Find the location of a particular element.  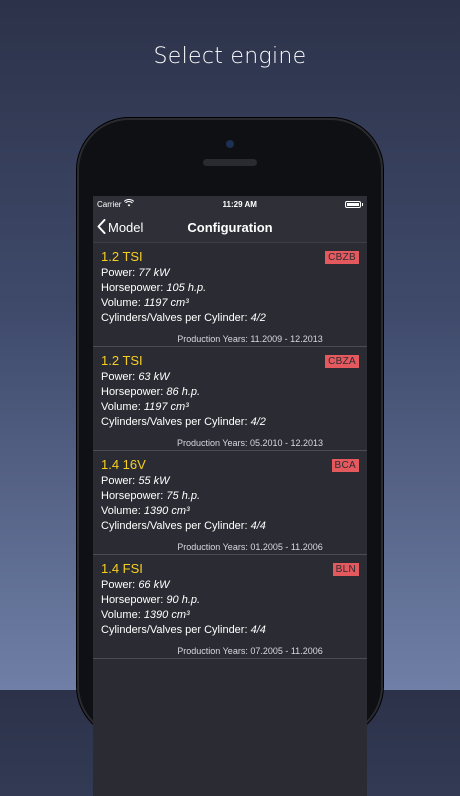

status-bar: Carrier 11:29 AM is located at coordinates (230, 204).